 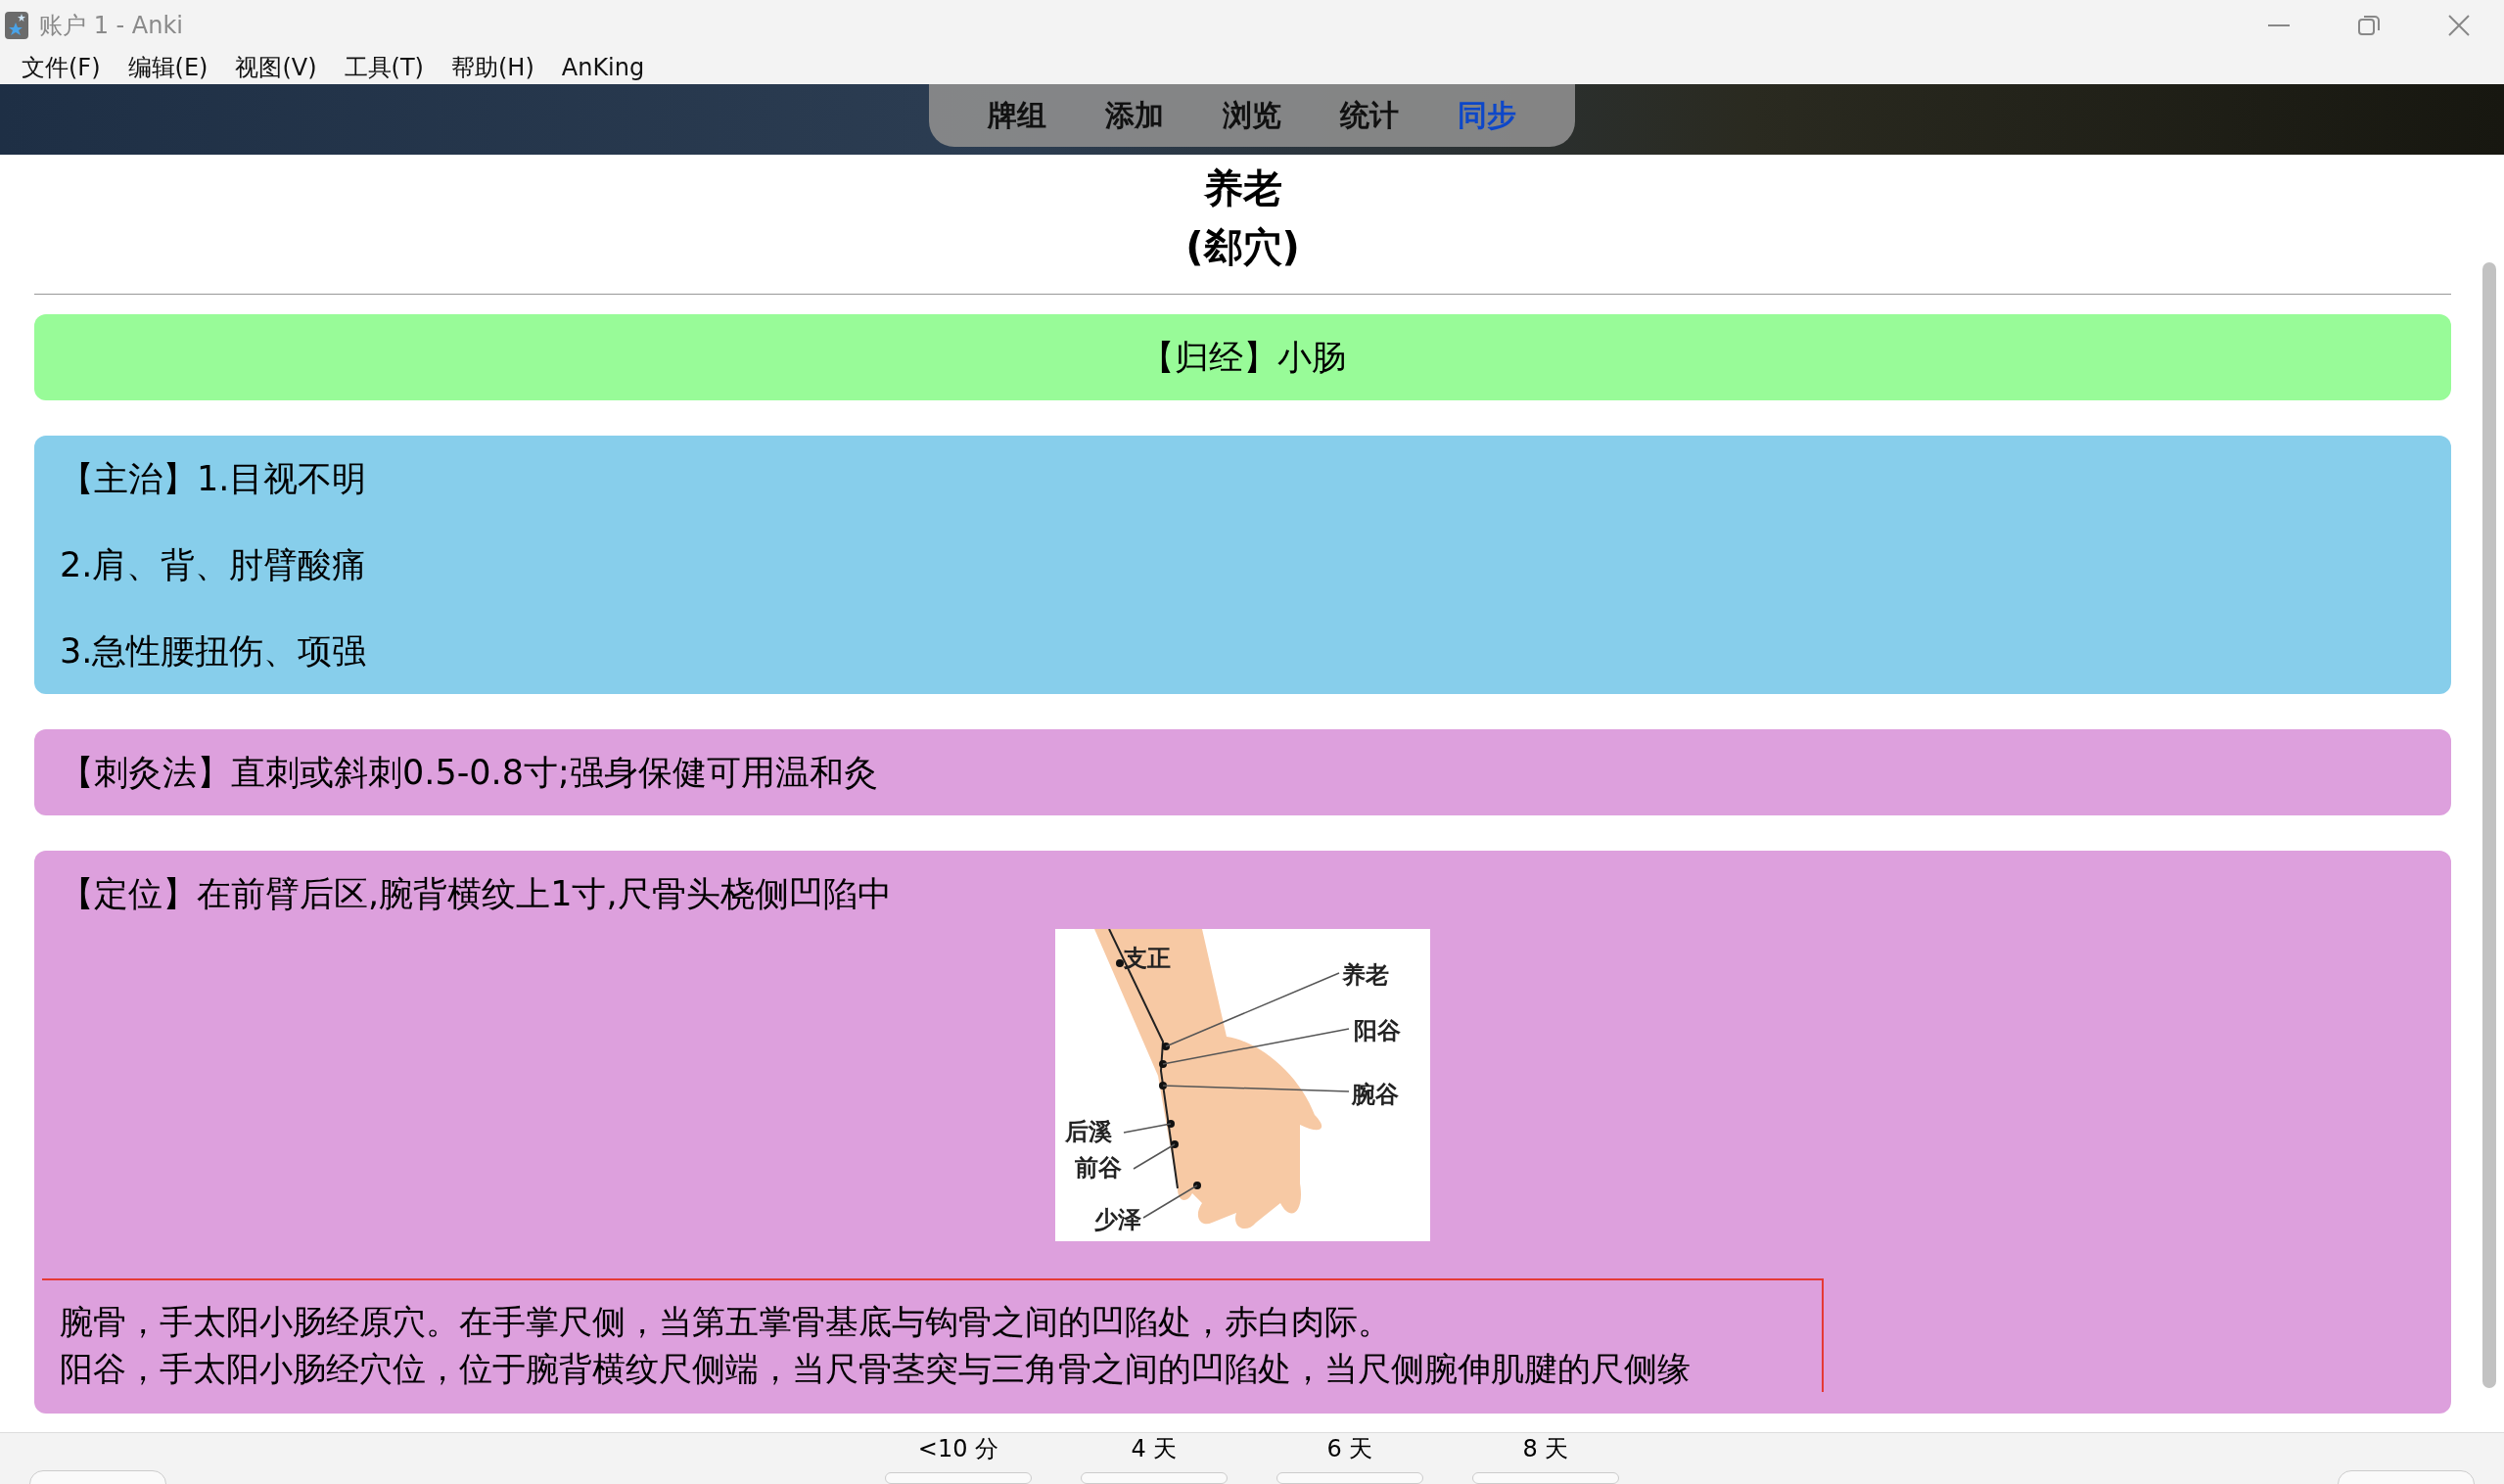 I want to click on panel-text: 【刺灸法】直刺或斜刺0.5-0.8寸;强身保健可用温和灸, so click(x=470, y=773).